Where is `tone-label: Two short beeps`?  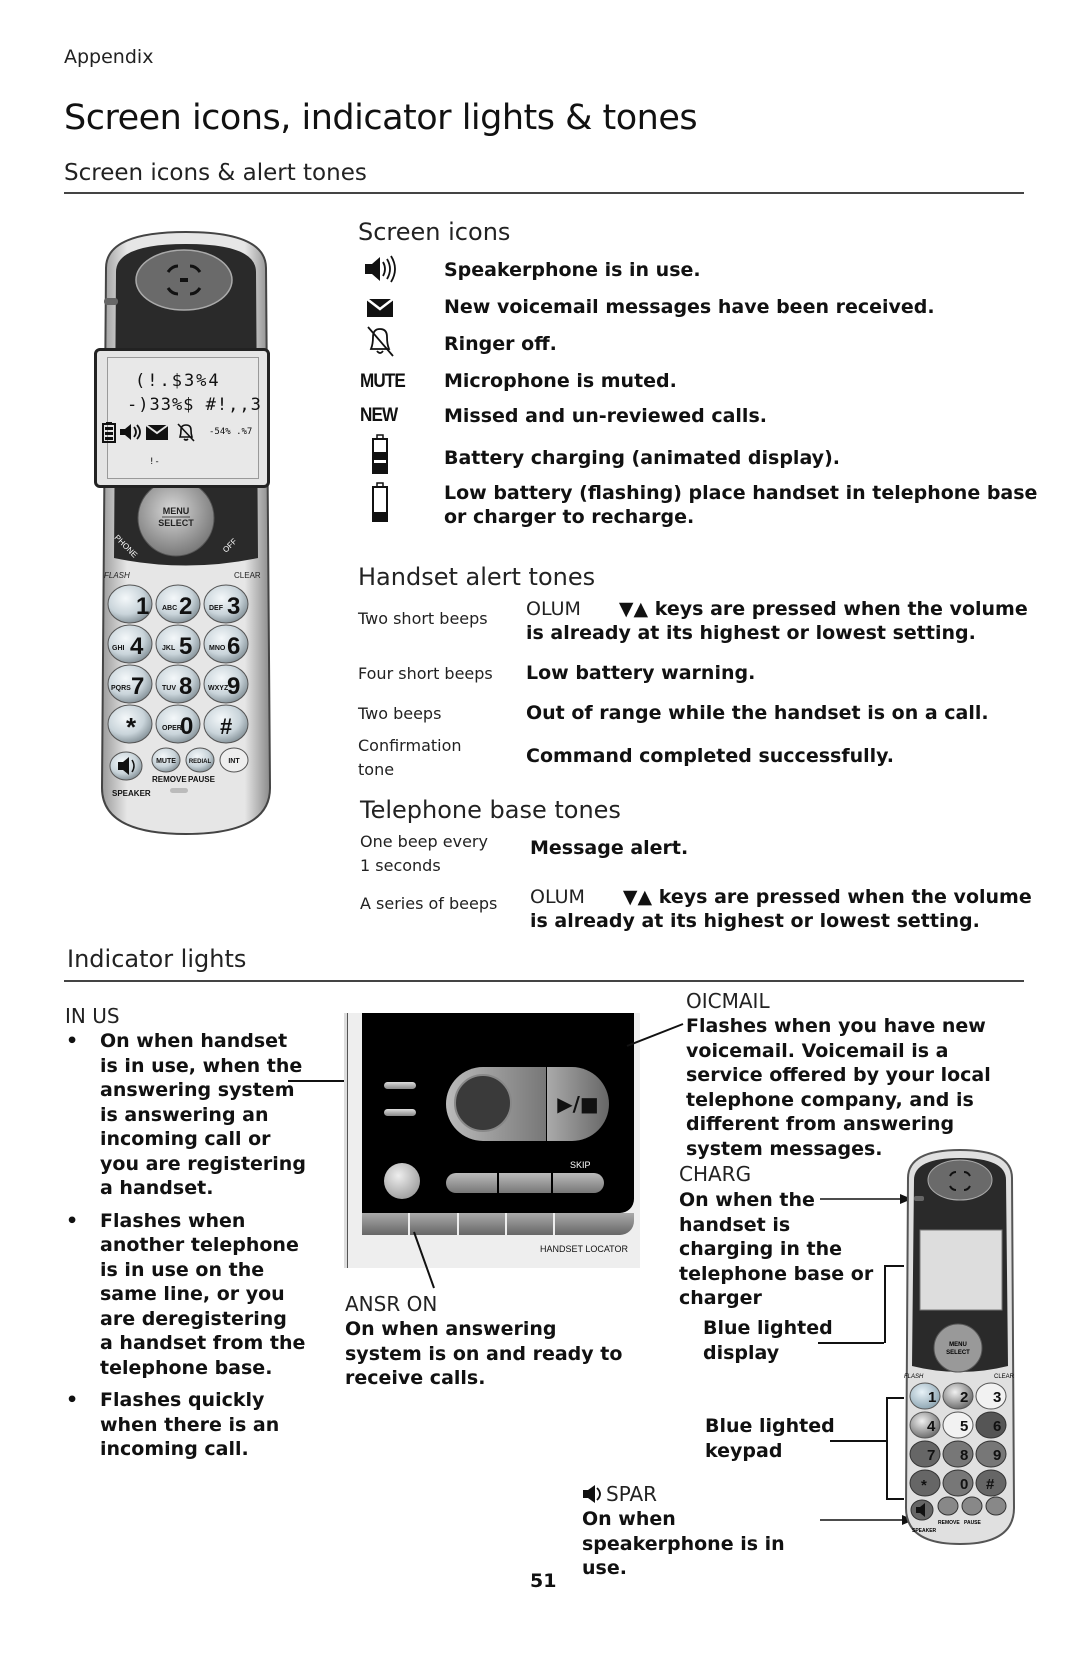 tone-label: Two short beeps is located at coordinates (423, 618).